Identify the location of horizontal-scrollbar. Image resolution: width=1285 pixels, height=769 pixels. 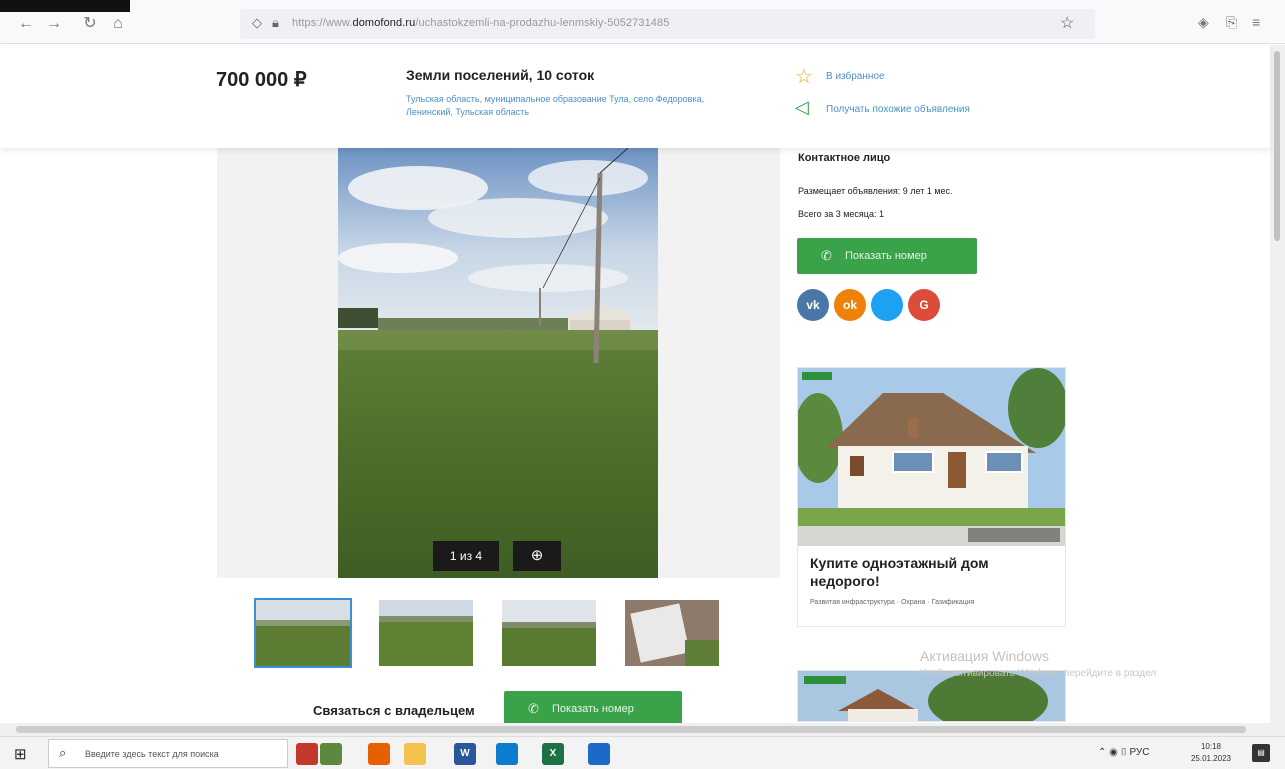
(642, 729).